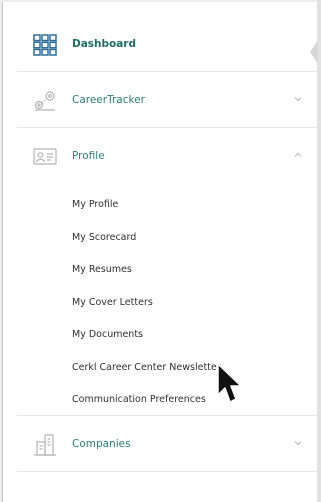 The height and width of the screenshot is (502, 321). Describe the element at coordinates (167, 444) in the screenshot. I see `nav-section-companies: Companies` at that location.